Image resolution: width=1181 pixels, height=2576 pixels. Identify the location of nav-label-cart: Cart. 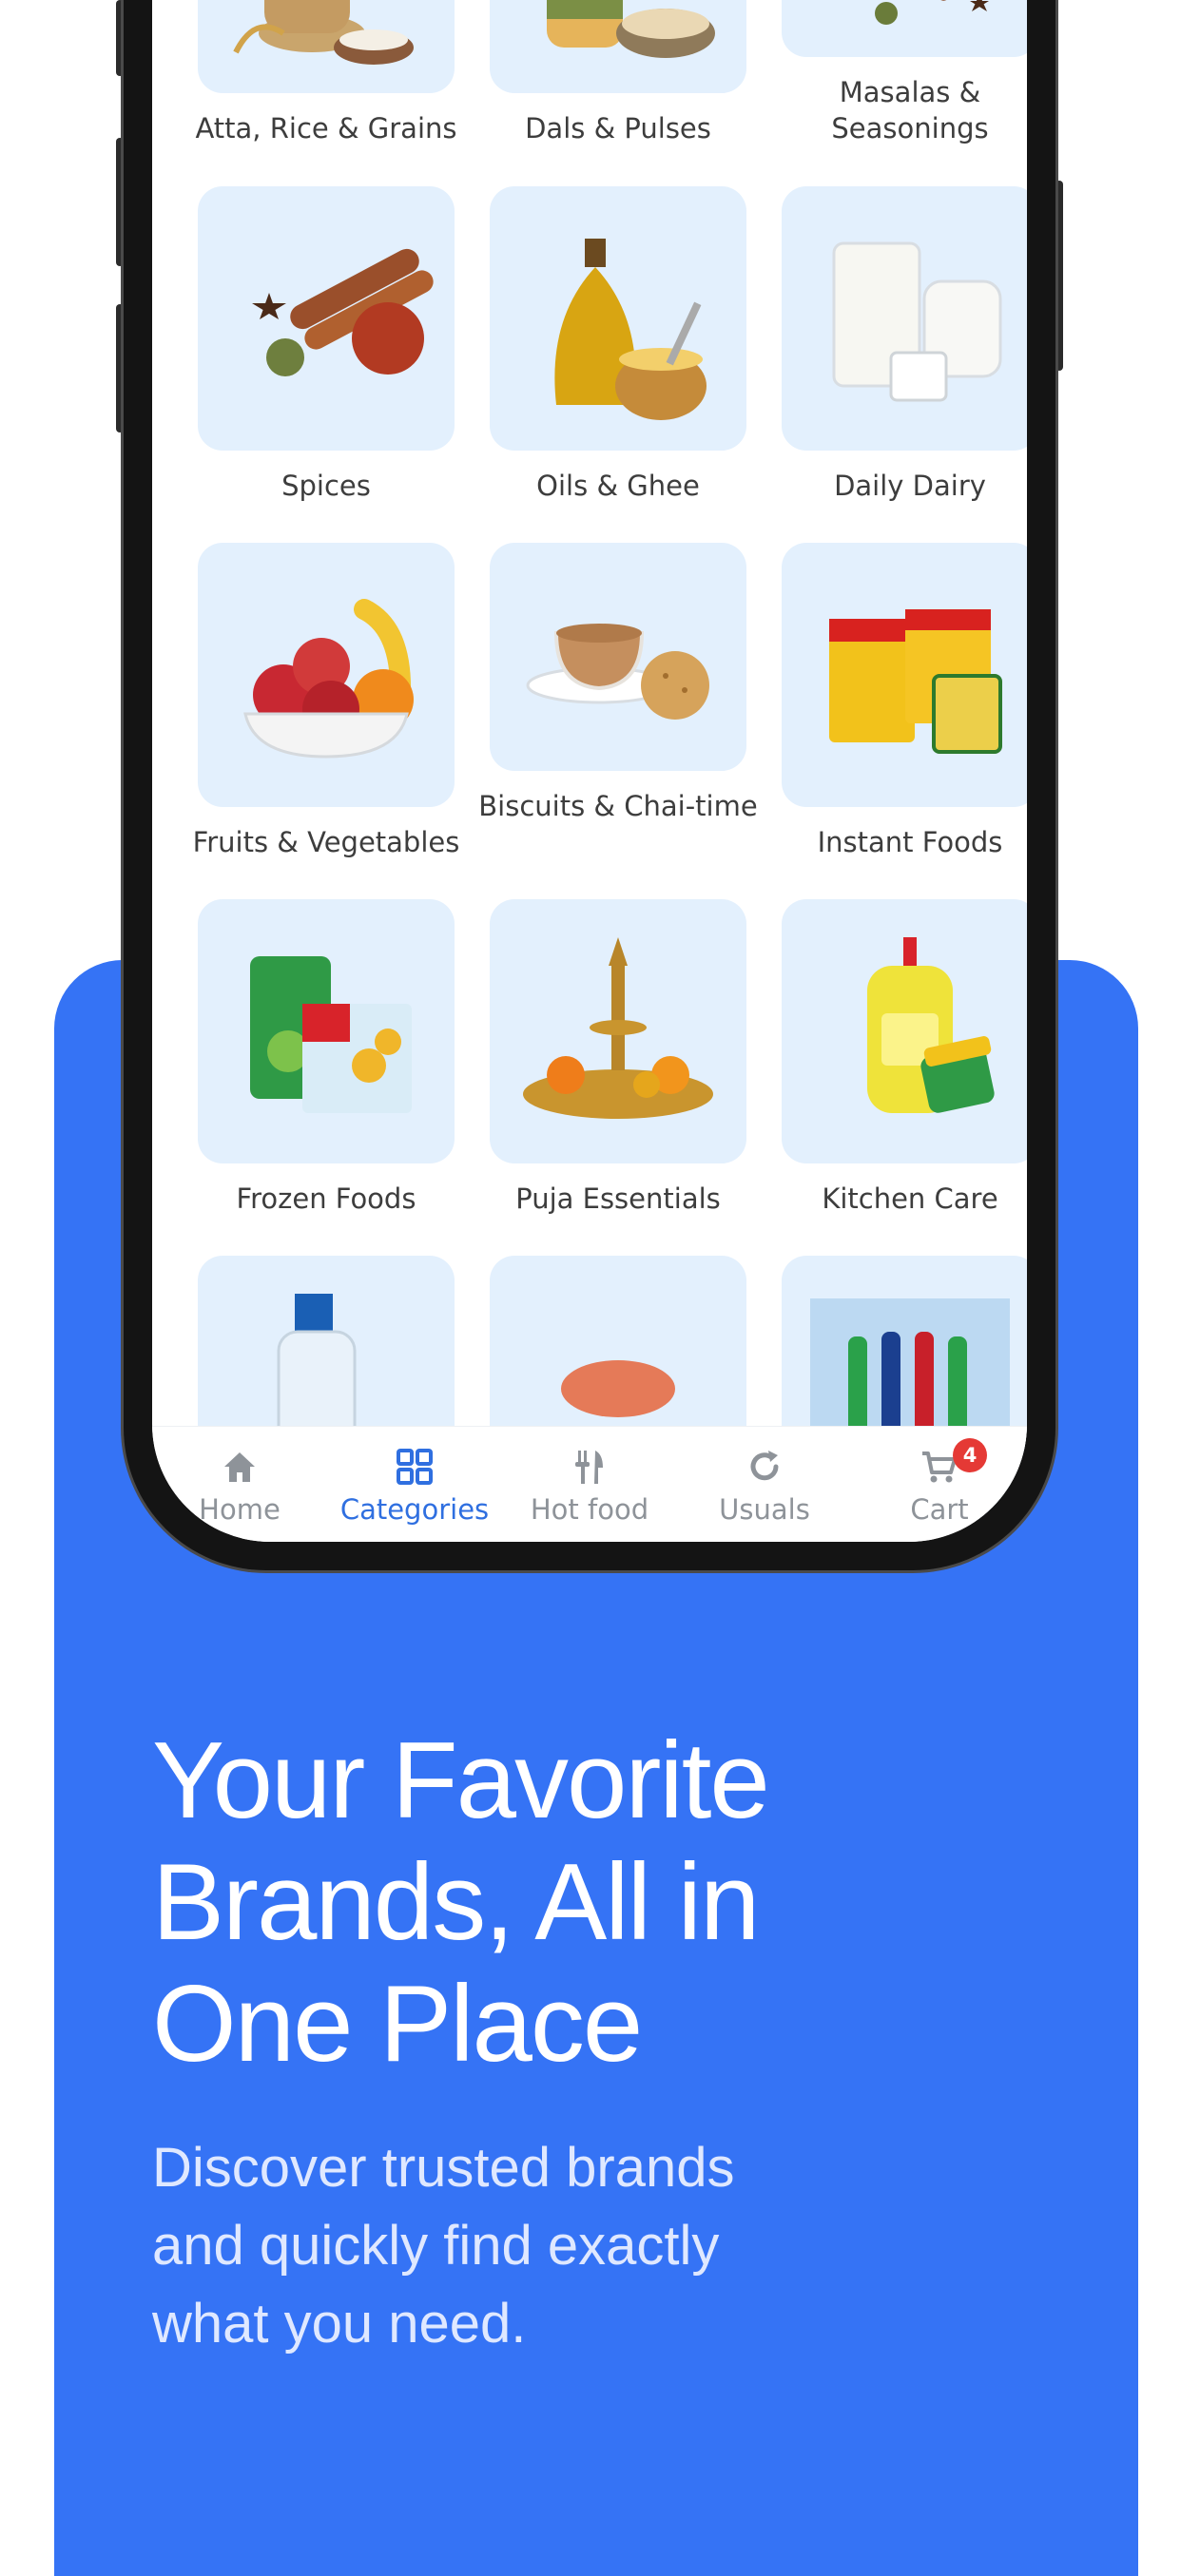
(939, 1510).